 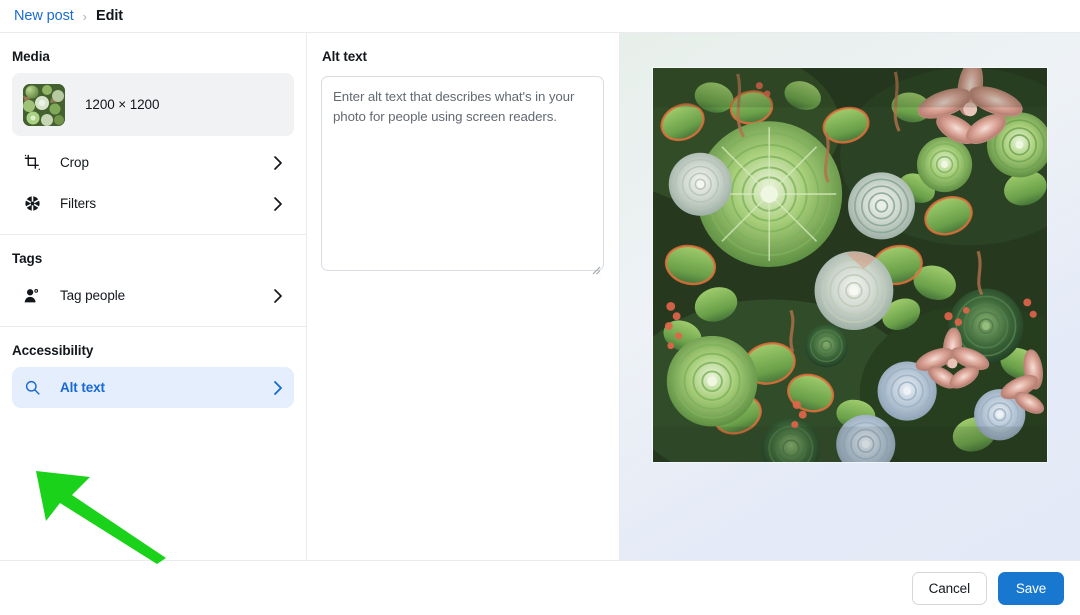 What do you see at coordinates (82, 387) in the screenshot?
I see `sidebar-item-alt-text-label: Alt text` at bounding box center [82, 387].